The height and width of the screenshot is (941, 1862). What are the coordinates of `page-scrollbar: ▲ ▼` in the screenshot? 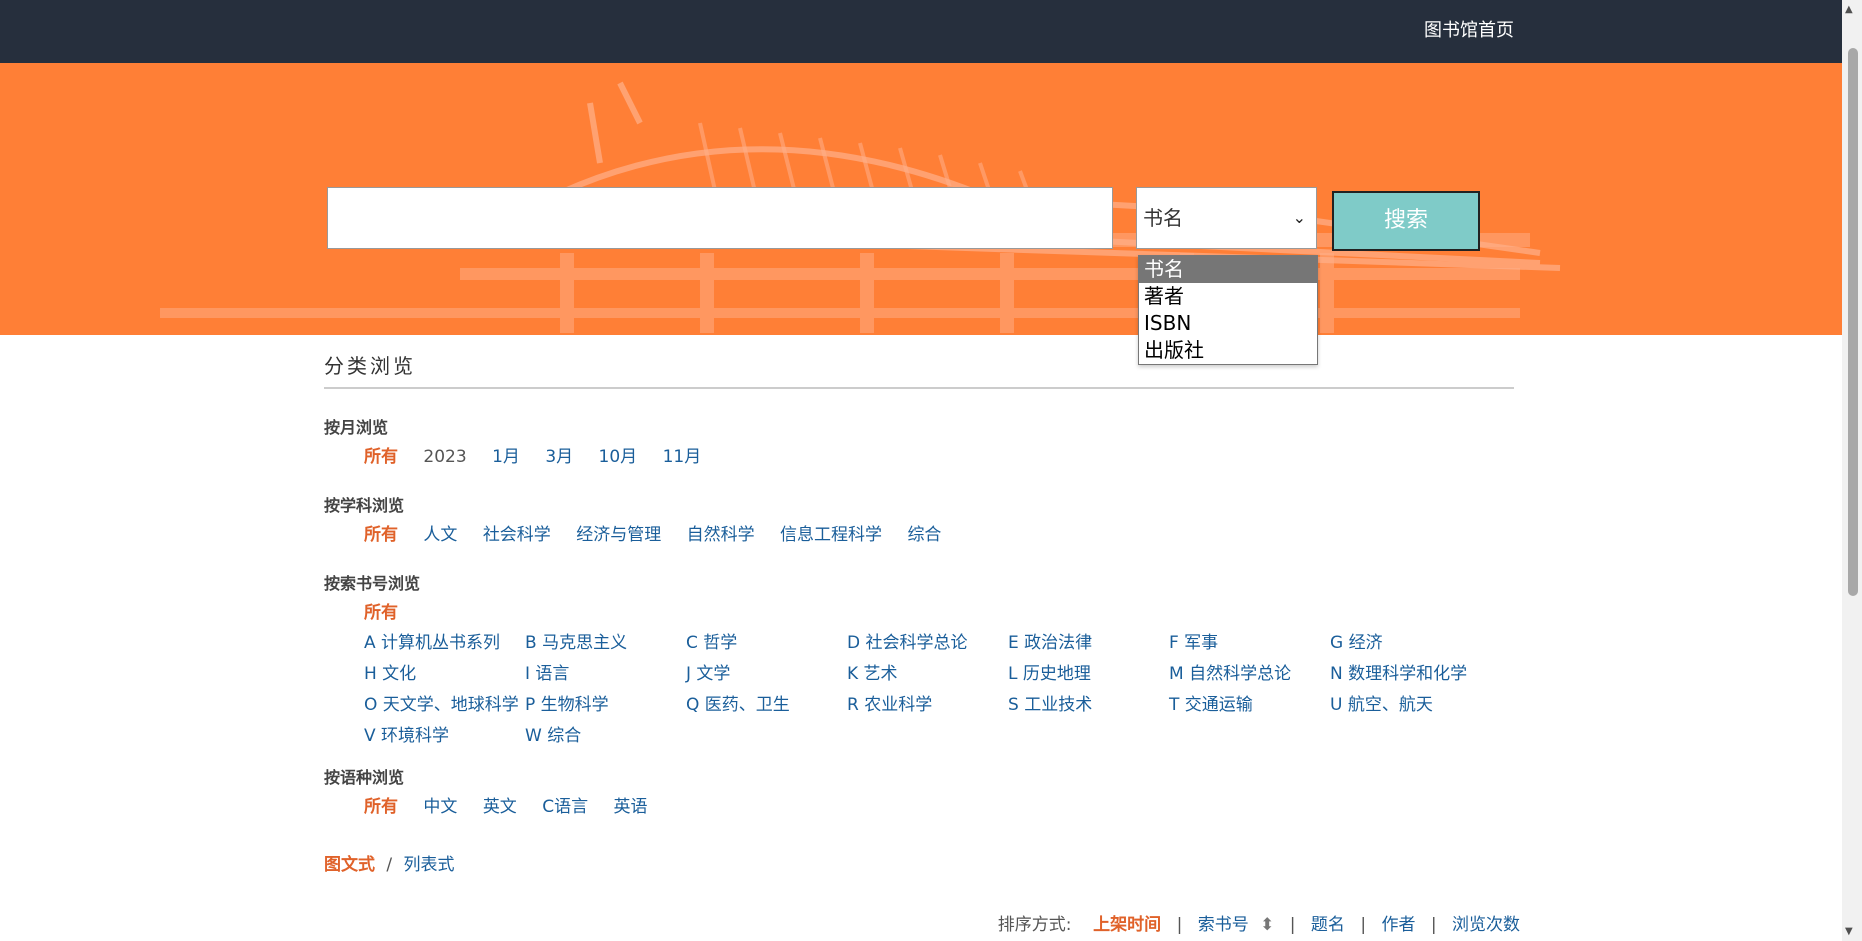 It's located at (1852, 470).